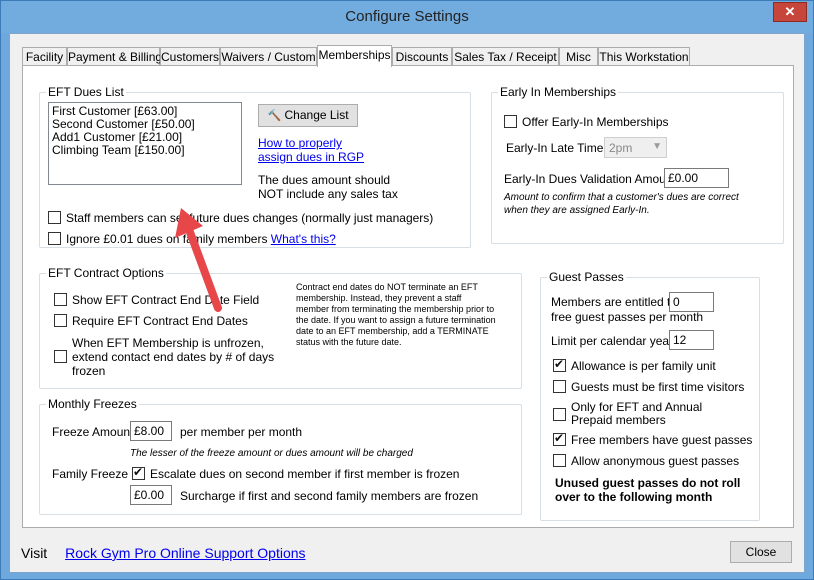  I want to click on offer-early-in-checkbox, so click(510, 121).